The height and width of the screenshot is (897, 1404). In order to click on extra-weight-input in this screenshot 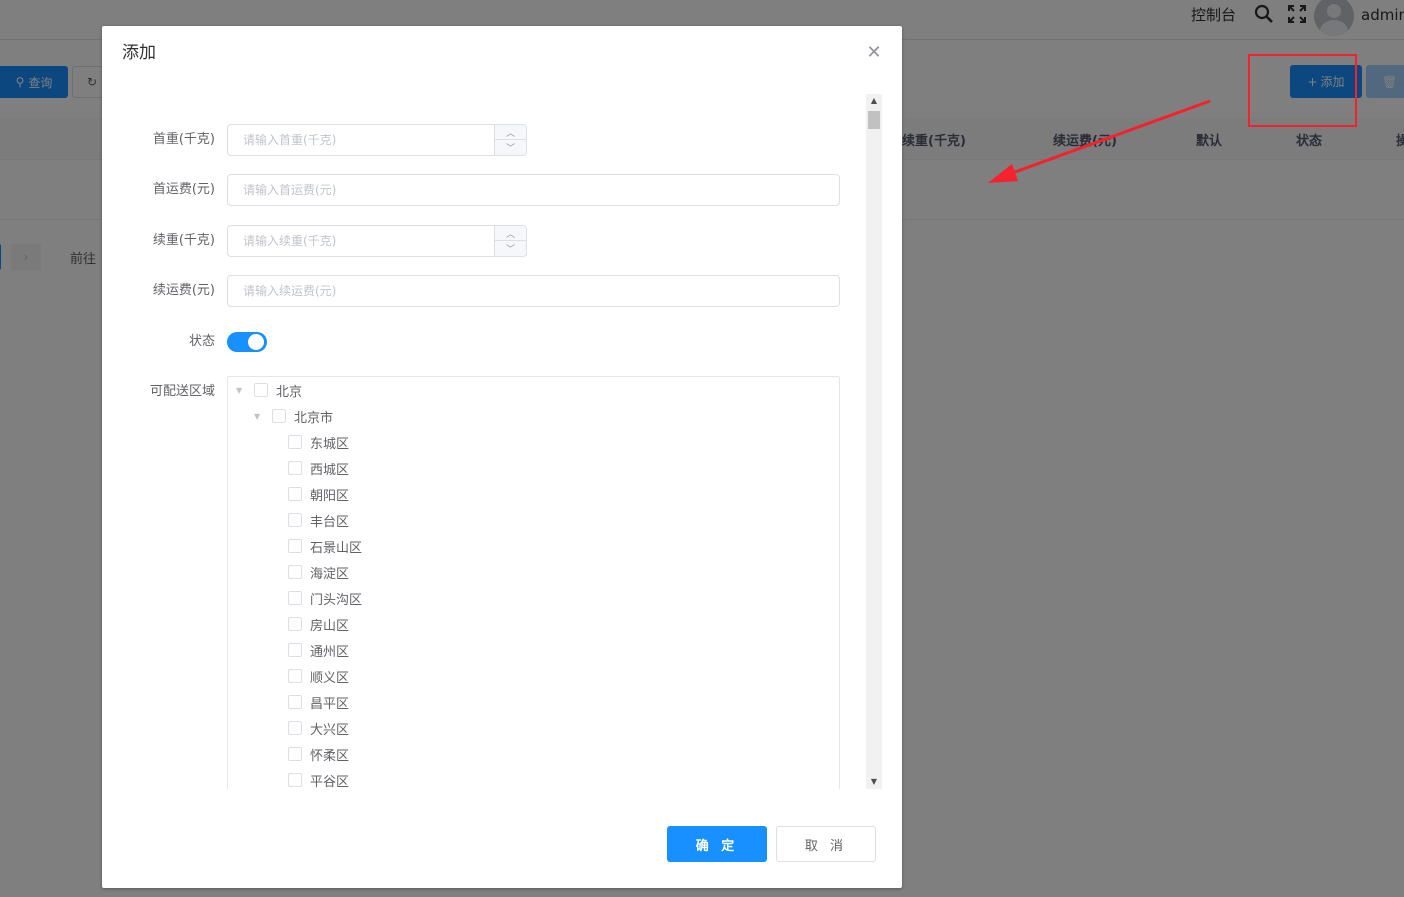, I will do `click(360, 241)`.